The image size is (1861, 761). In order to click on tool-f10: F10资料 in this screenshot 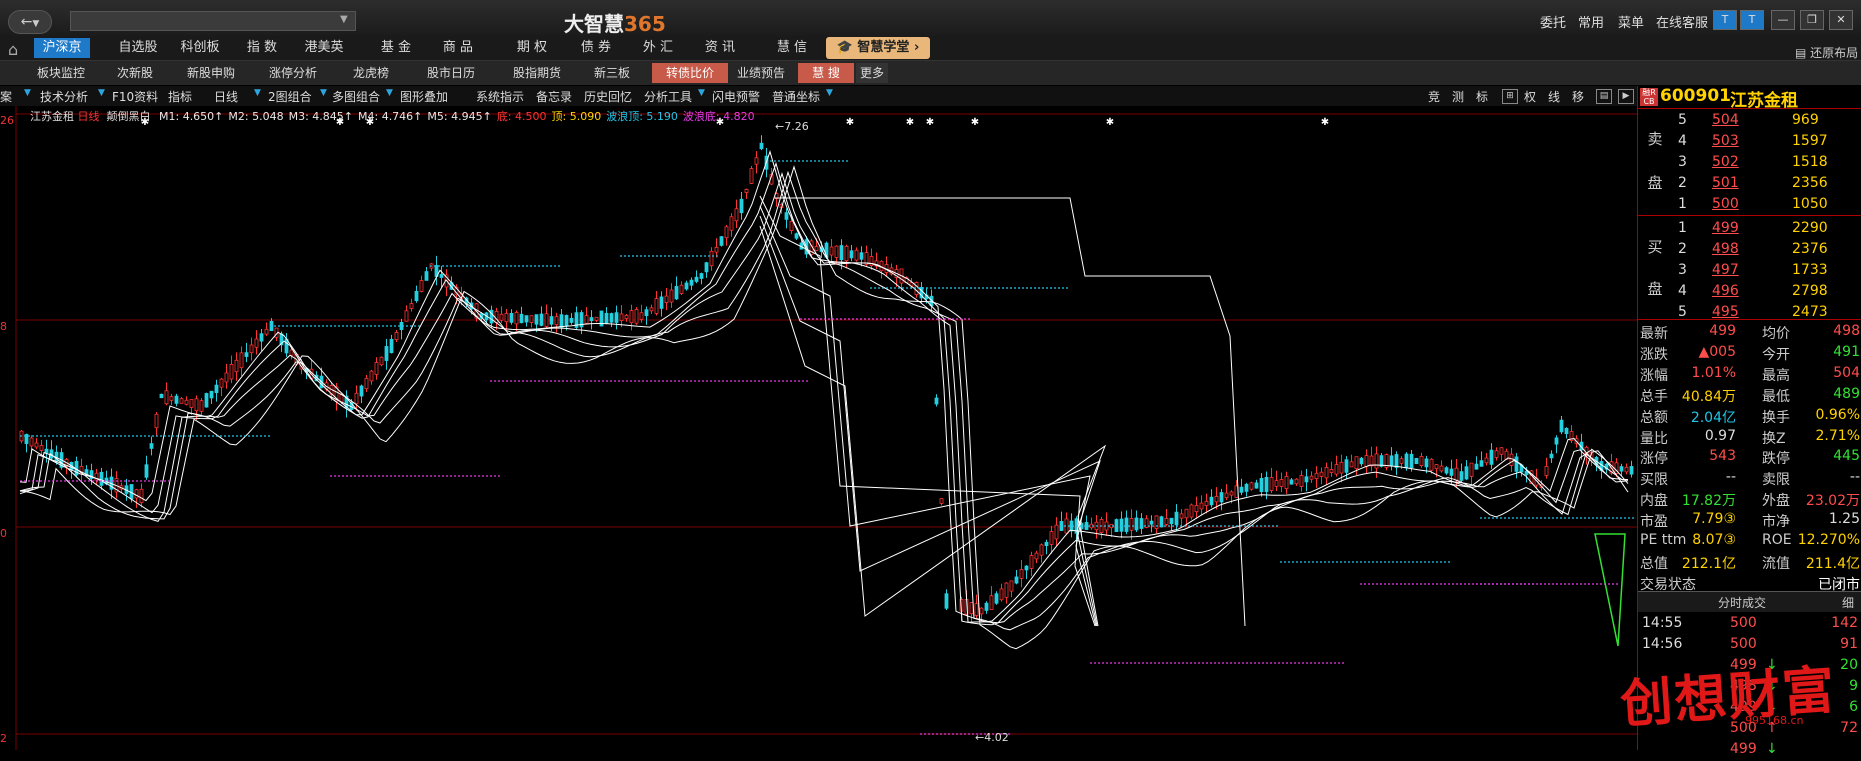, I will do `click(135, 96)`.